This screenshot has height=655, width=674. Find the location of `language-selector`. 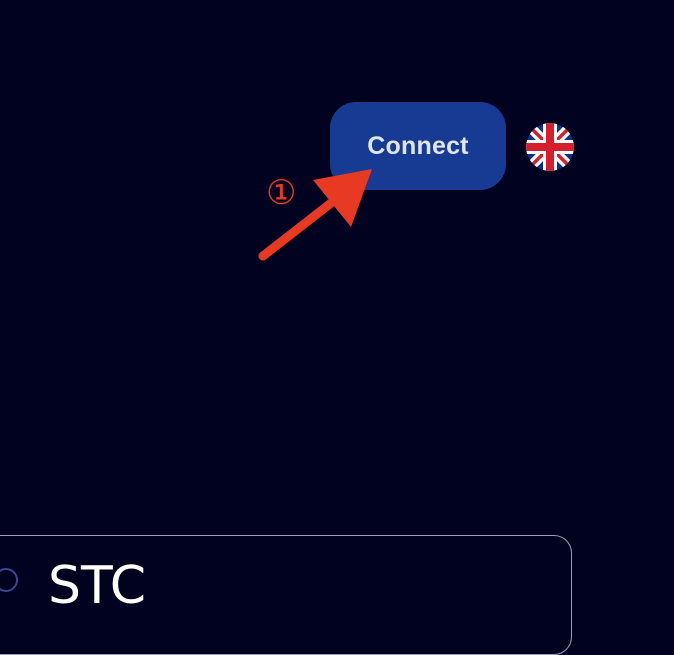

language-selector is located at coordinates (550, 147).